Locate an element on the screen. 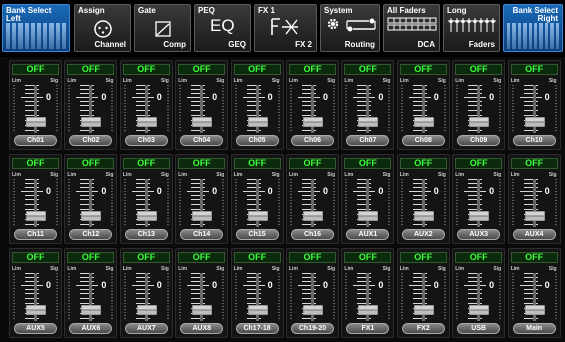 The width and height of the screenshot is (565, 342). channel-name-button: Ch02 is located at coordinates (91, 140).